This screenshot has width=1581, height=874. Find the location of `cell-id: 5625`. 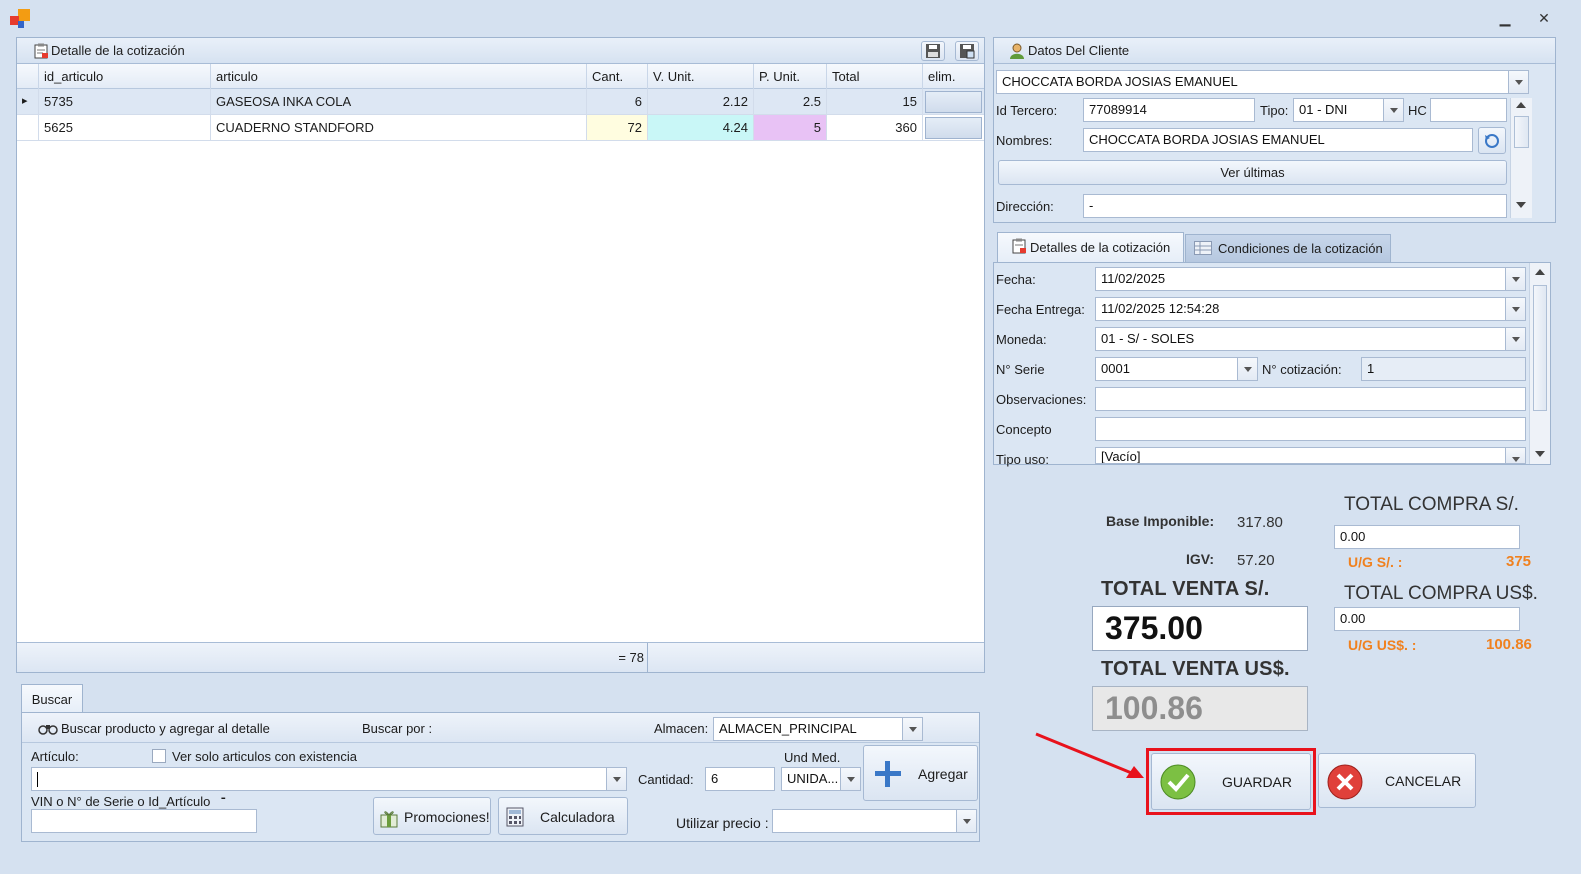

cell-id: 5625 is located at coordinates (125, 127).